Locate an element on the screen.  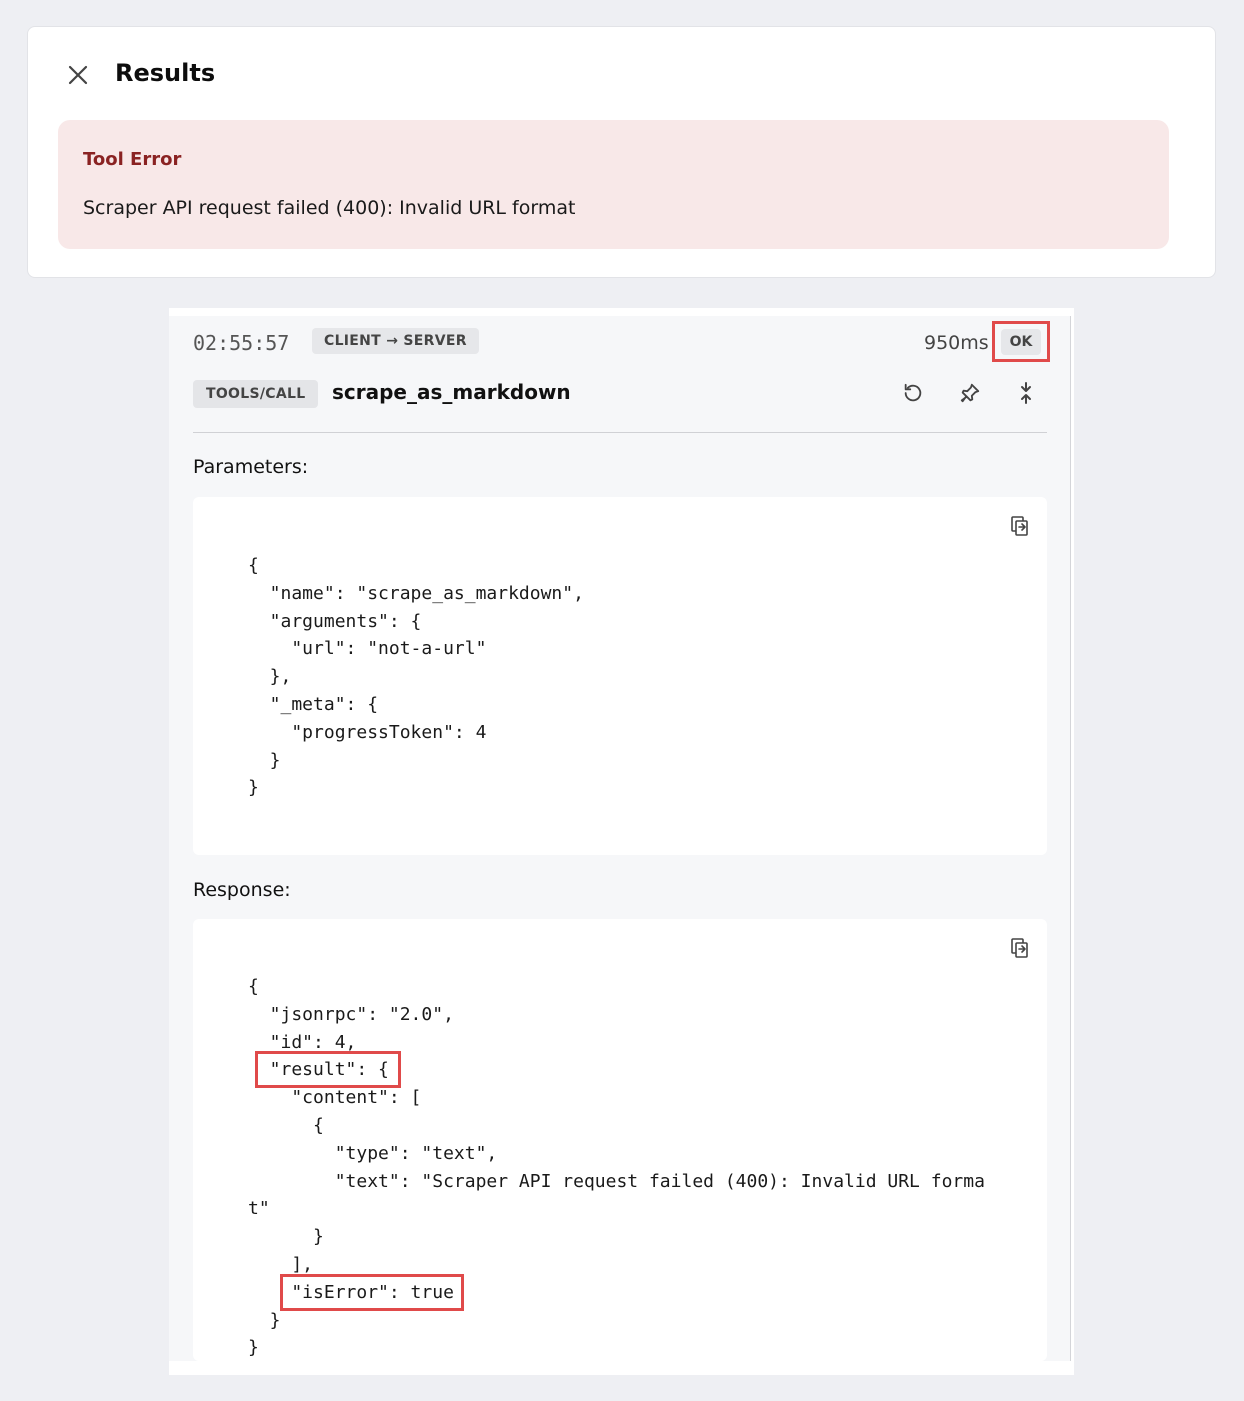
status-badge: OK is located at coordinates (1021, 342).